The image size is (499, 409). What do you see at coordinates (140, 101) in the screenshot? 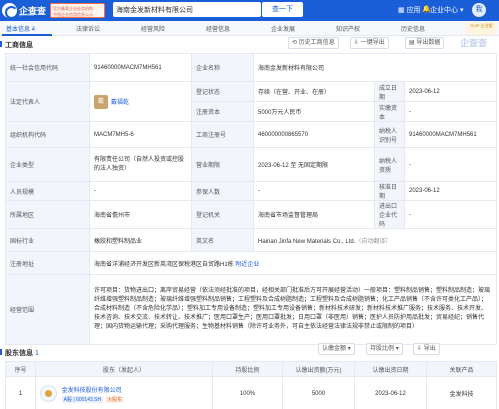
I see `legal-rep-cell: 戴戴福乾` at bounding box center [140, 101].